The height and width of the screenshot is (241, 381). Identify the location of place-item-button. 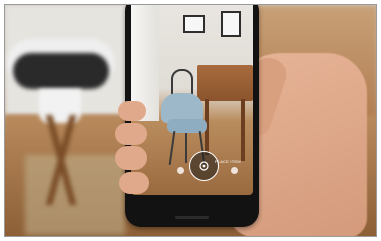
(204, 166).